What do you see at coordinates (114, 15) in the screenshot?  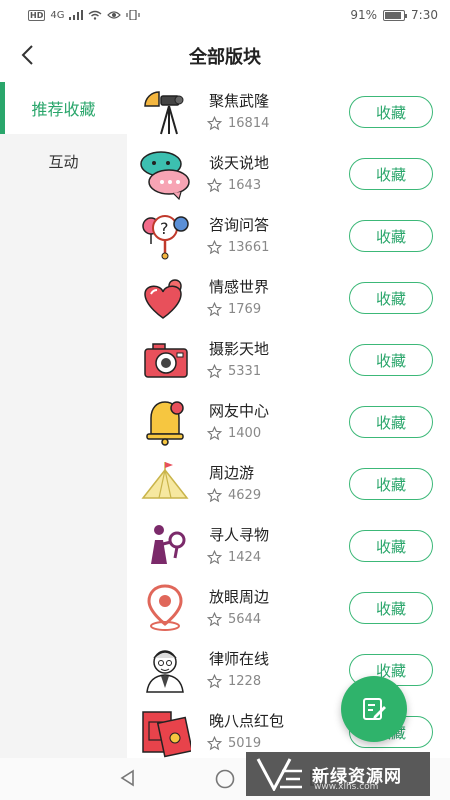 I see `eye-icon` at bounding box center [114, 15].